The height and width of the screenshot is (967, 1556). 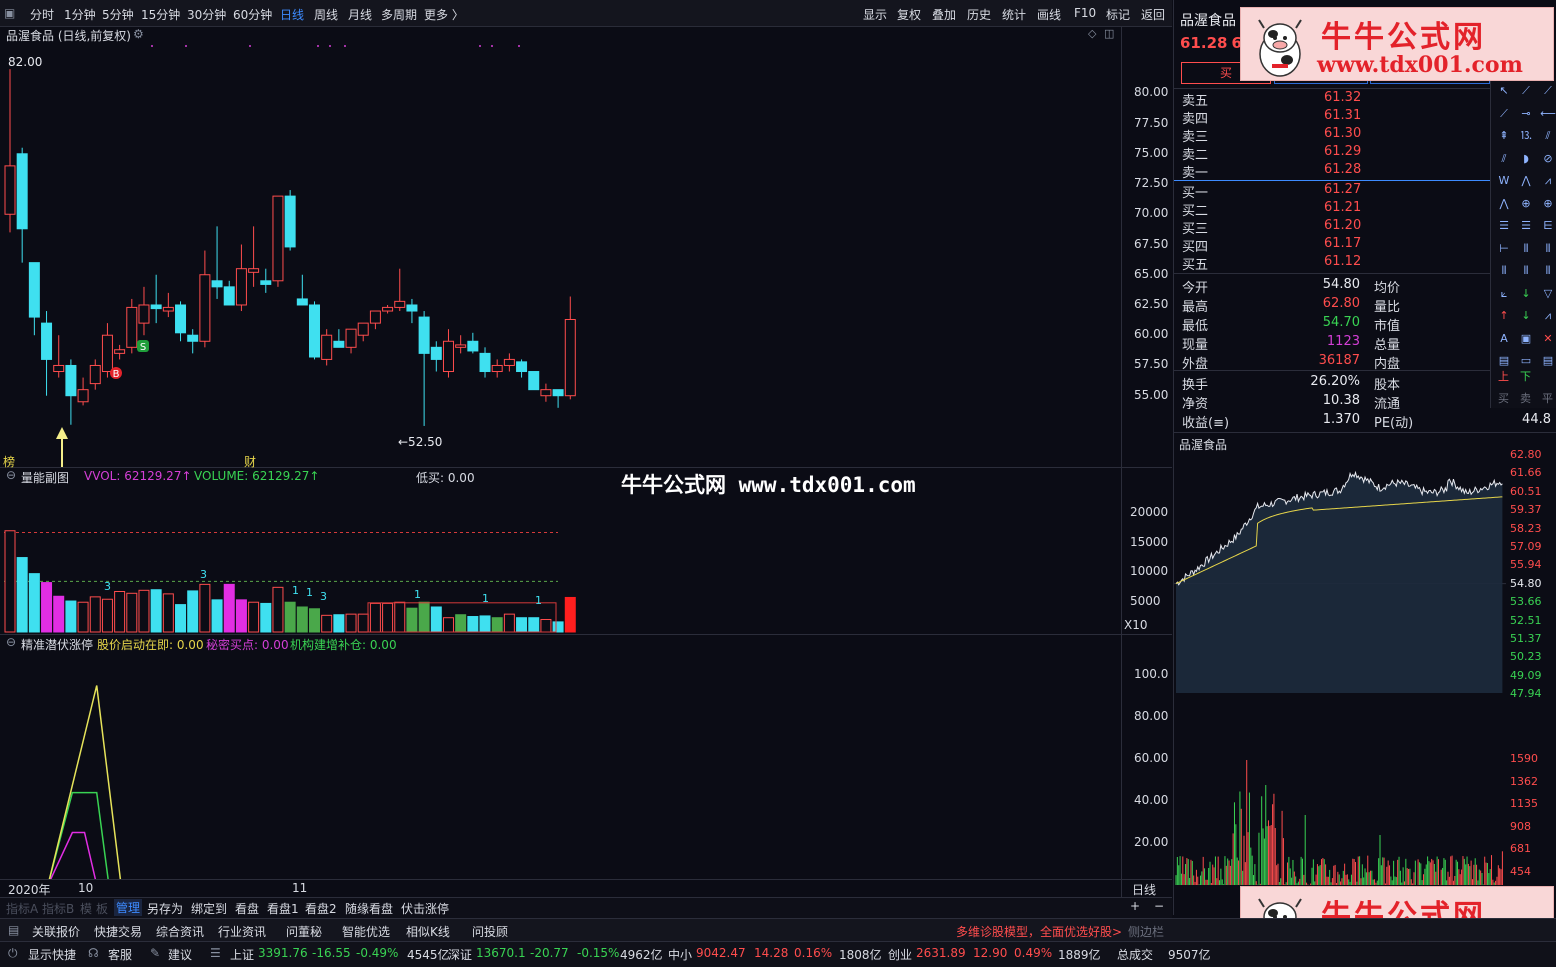 What do you see at coordinates (1526, 339) in the screenshot?
I see `draw-tool-icon: ▣` at bounding box center [1526, 339].